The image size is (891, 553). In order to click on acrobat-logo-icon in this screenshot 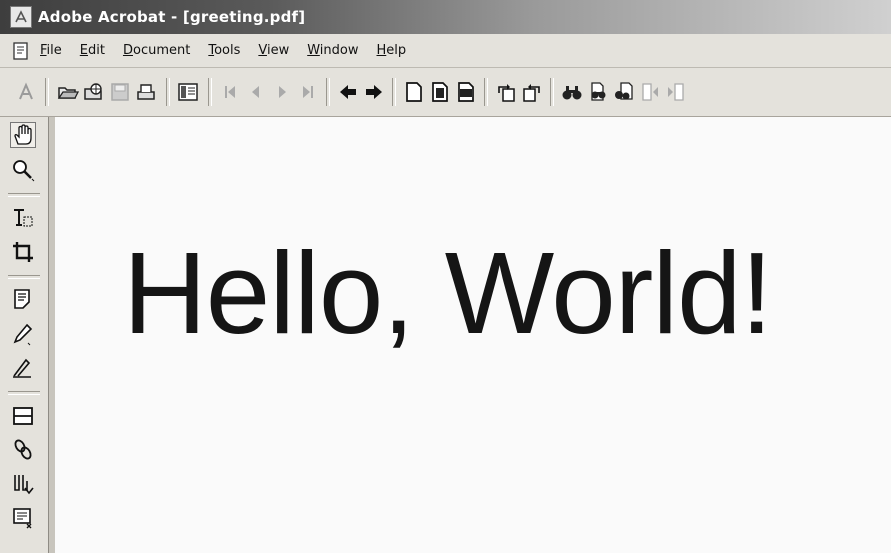, I will do `click(26, 92)`.